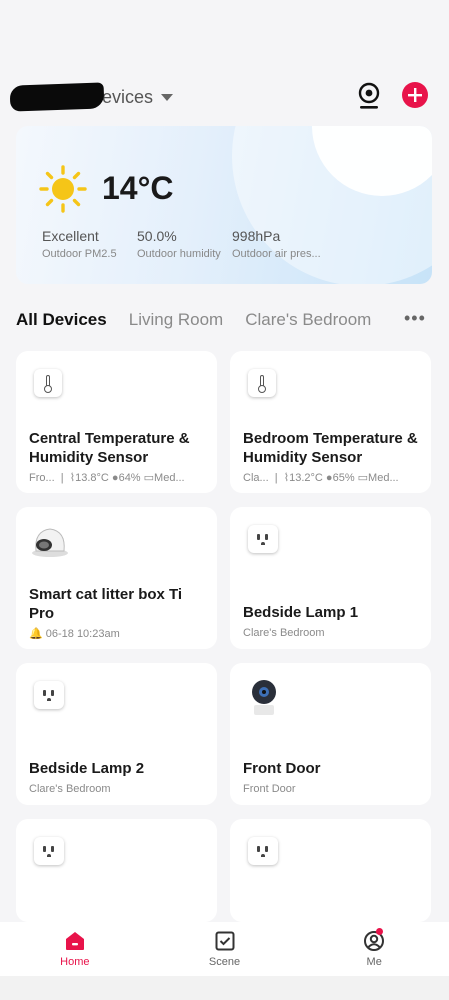 Image resolution: width=449 pixels, height=1000 pixels. I want to click on tab-clares-bedroom: Clare's Bedroom, so click(308, 320).